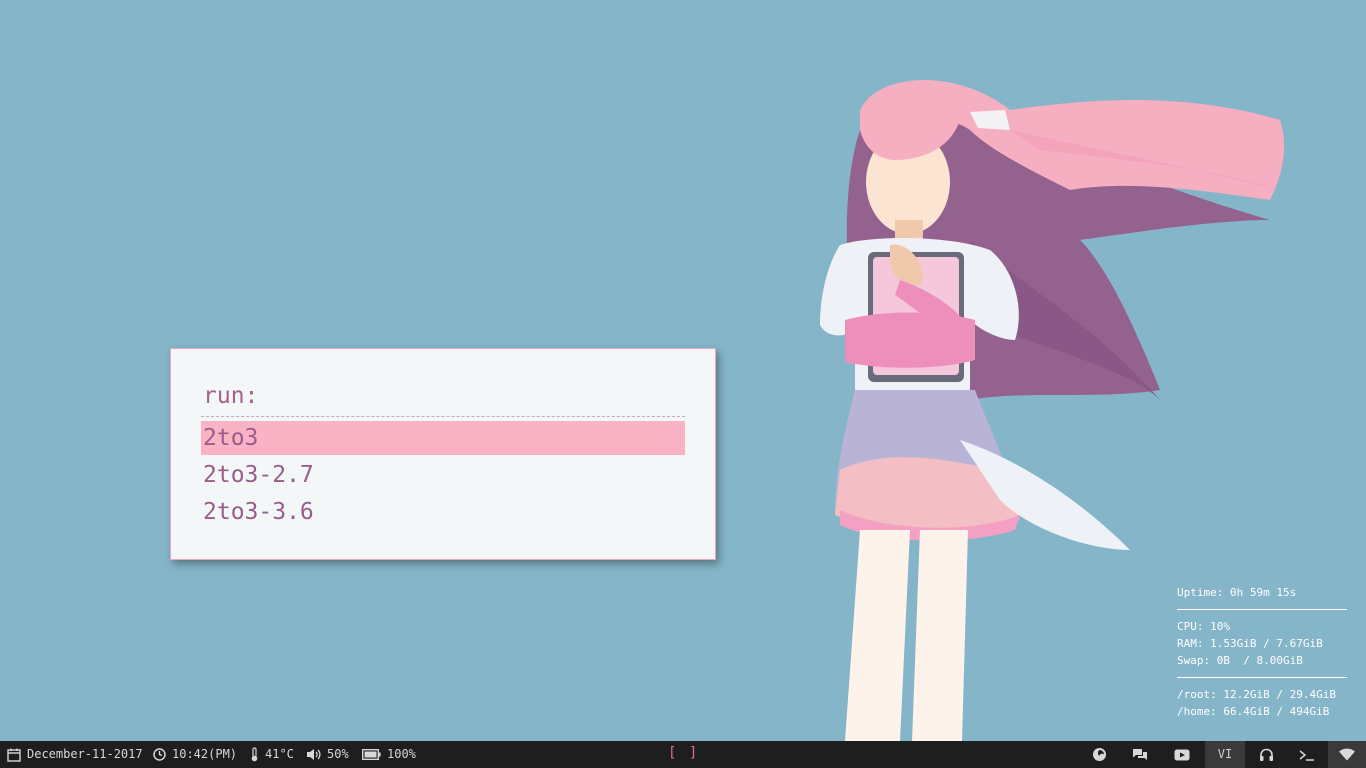  Describe the element at coordinates (1250, 643) in the screenshot. I see `ram-label: RAM: 1.53GiB / 7.67GiB` at that location.